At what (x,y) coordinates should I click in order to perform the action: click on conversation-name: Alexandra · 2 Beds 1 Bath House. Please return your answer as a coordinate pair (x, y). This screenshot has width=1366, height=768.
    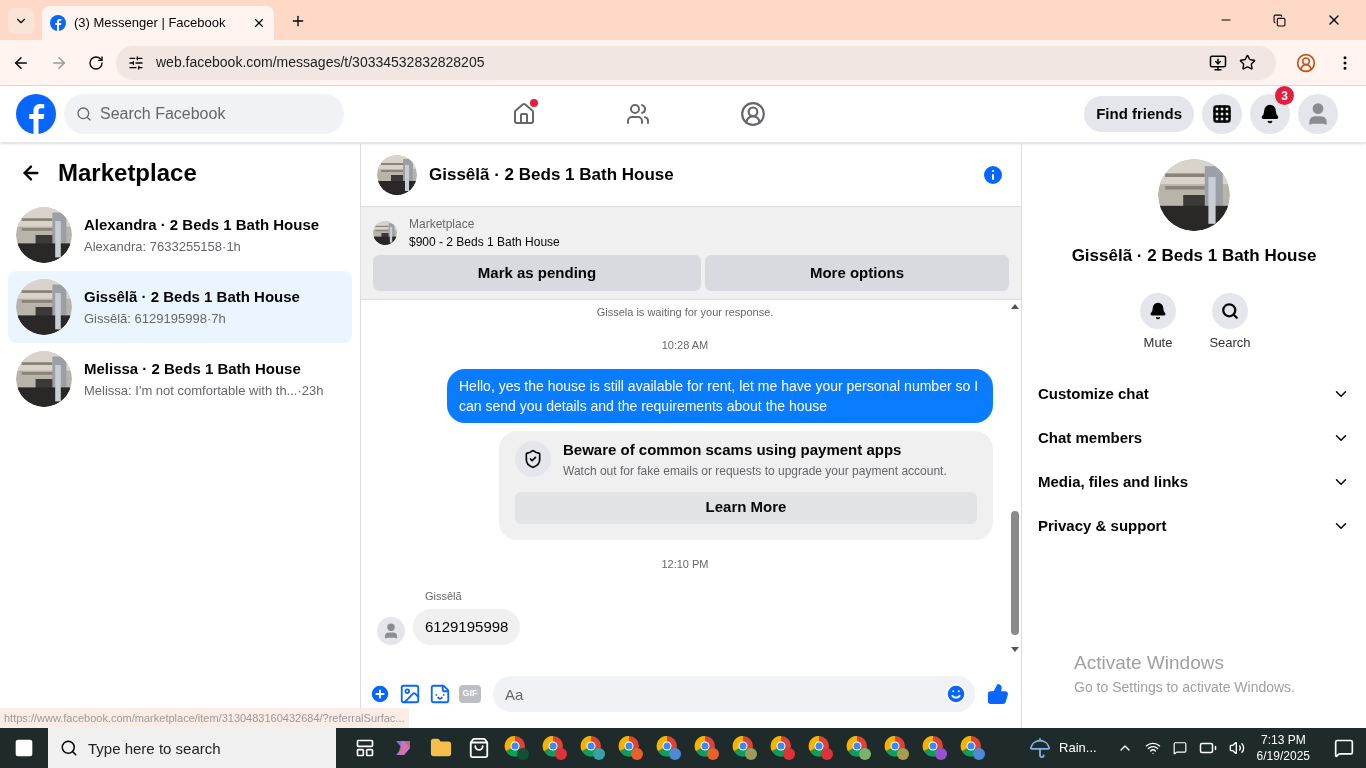
    Looking at the image, I should click on (202, 225).